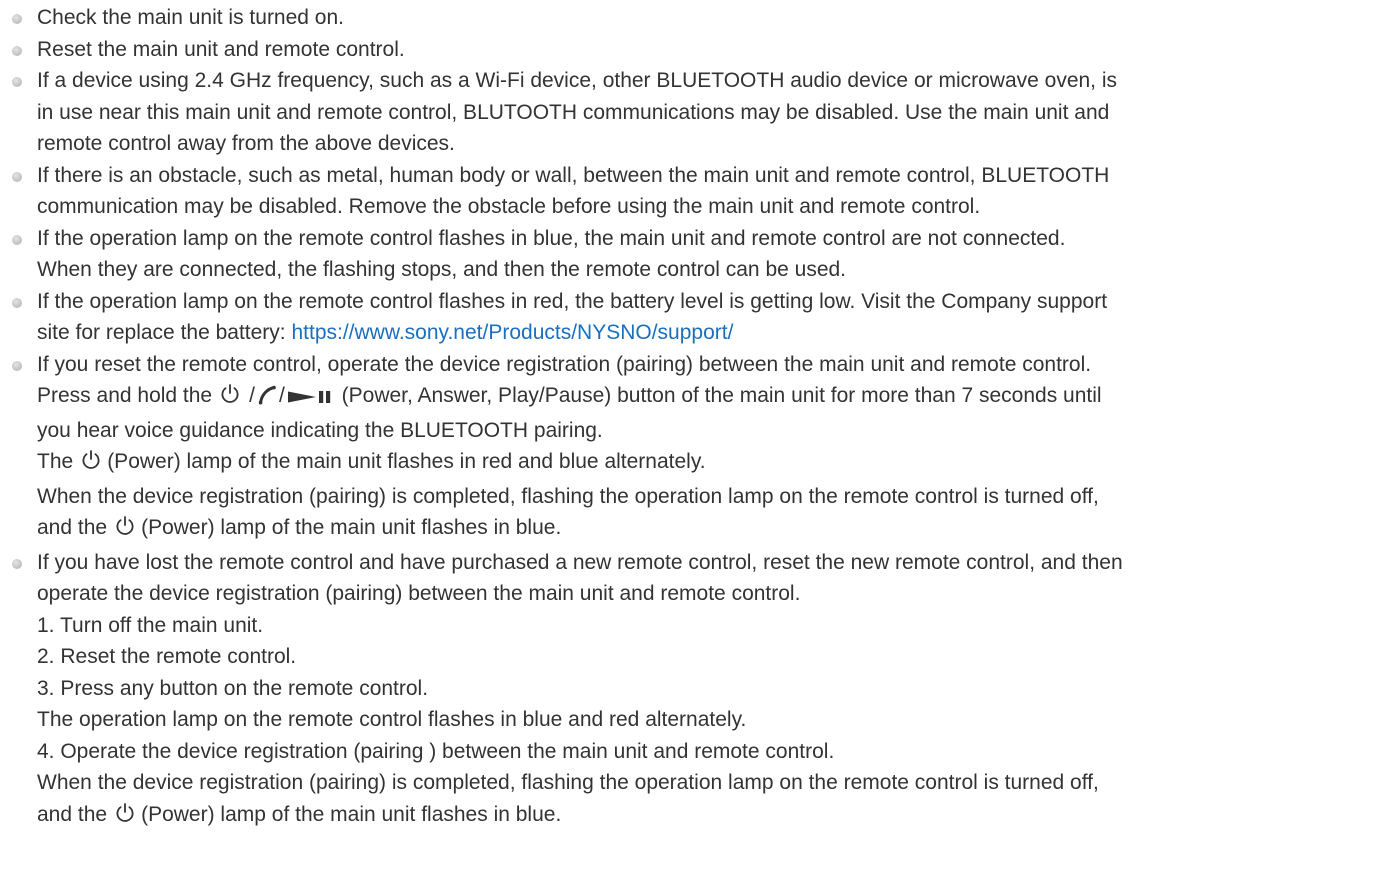 The height and width of the screenshot is (883, 1384). What do you see at coordinates (692, 18) in the screenshot?
I see `list-item: Check the main unit is turned on.` at bounding box center [692, 18].